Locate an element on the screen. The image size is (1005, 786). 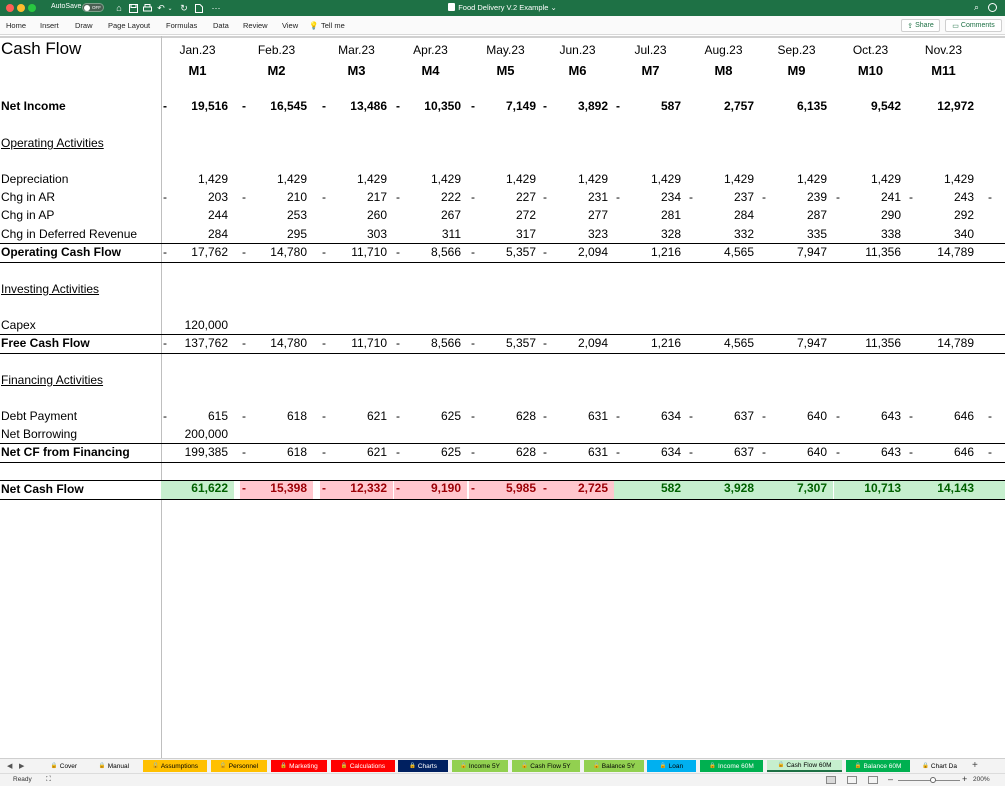
page-break-view-icon is located at coordinates (873, 780).